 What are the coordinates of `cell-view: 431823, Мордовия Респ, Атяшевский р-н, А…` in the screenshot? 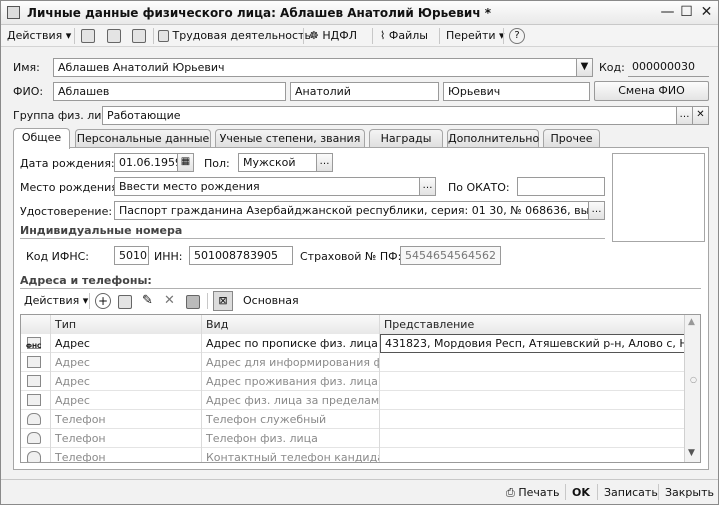 It's located at (532, 343).